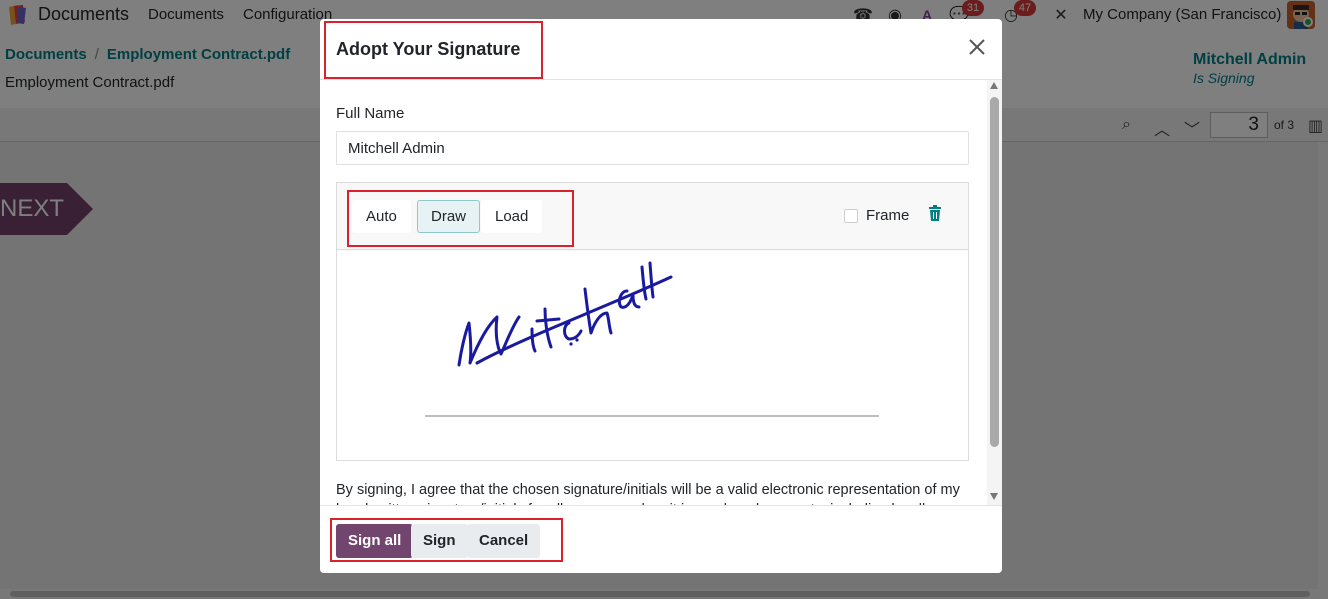  I want to click on tab-load: Load, so click(512, 216).